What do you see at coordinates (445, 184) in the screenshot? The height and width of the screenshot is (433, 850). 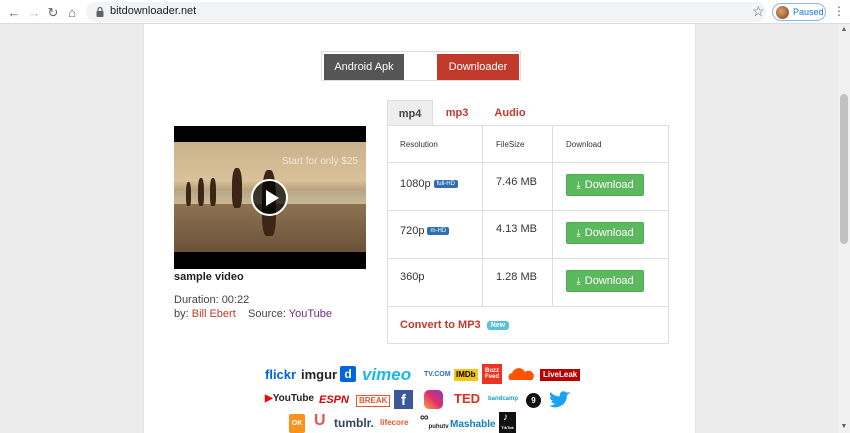 I see `quality-badge: full-HD` at bounding box center [445, 184].